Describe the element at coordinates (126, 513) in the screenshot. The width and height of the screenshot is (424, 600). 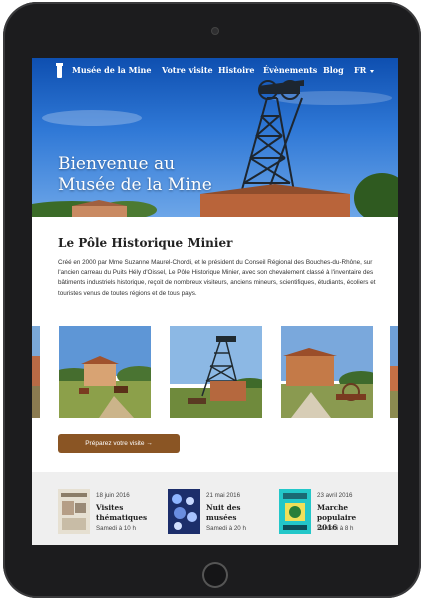
I see `event-title: Visites thématiques` at that location.